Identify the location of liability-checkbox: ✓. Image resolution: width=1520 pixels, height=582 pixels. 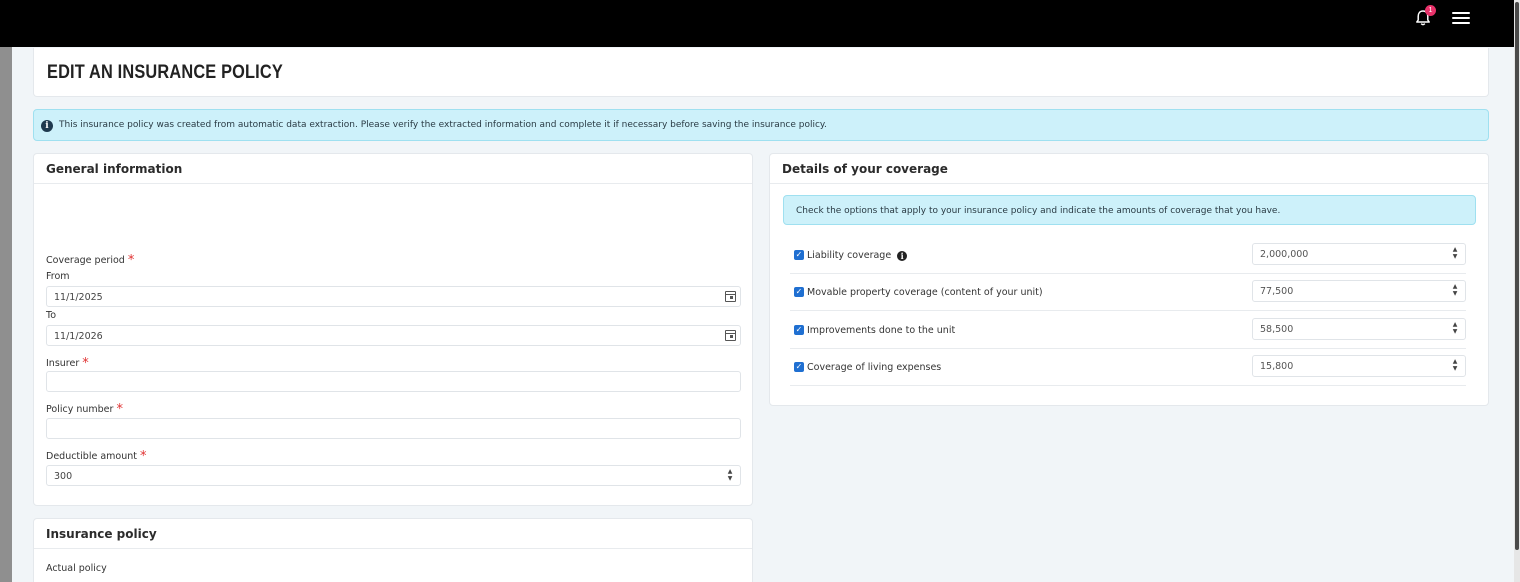
(799, 255).